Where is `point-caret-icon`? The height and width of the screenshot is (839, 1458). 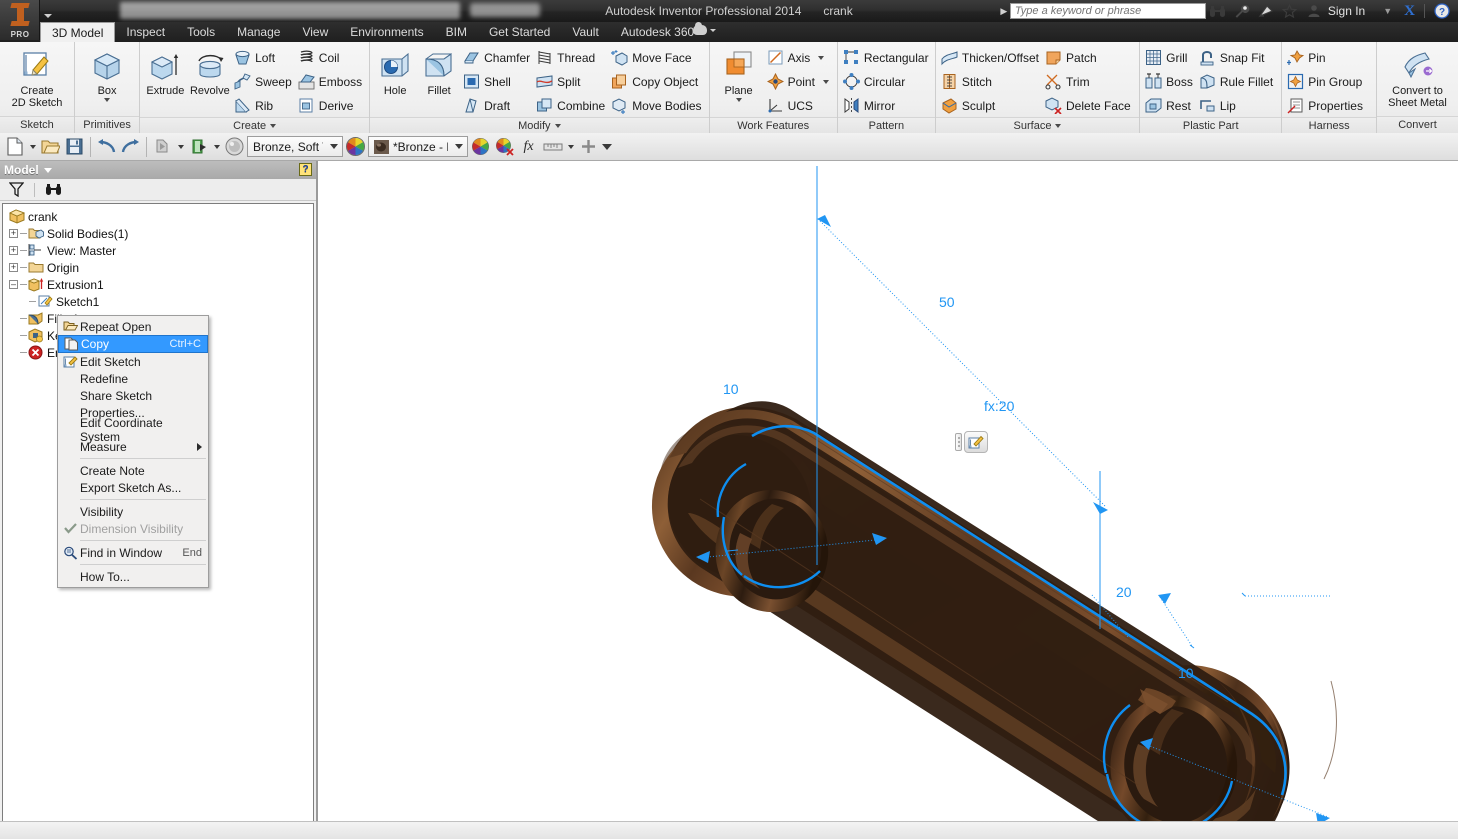
point-caret-icon is located at coordinates (825, 81).